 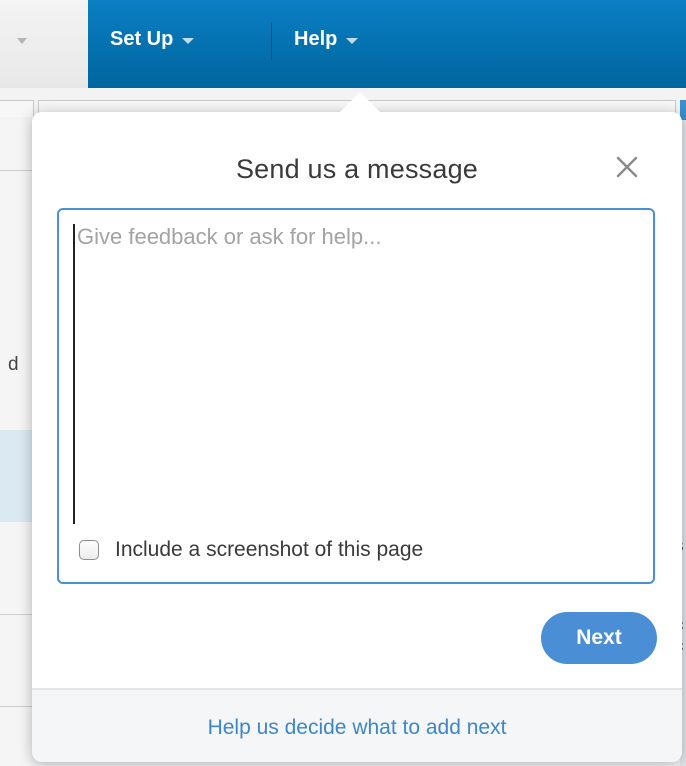 I want to click on background-selected-row, so click(x=16, y=476).